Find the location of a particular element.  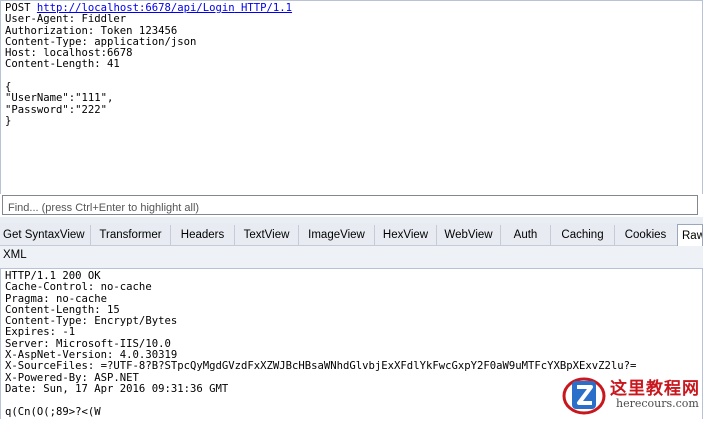

request-url-link: http://localhost:6678/api/Login is located at coordinates (136, 8).